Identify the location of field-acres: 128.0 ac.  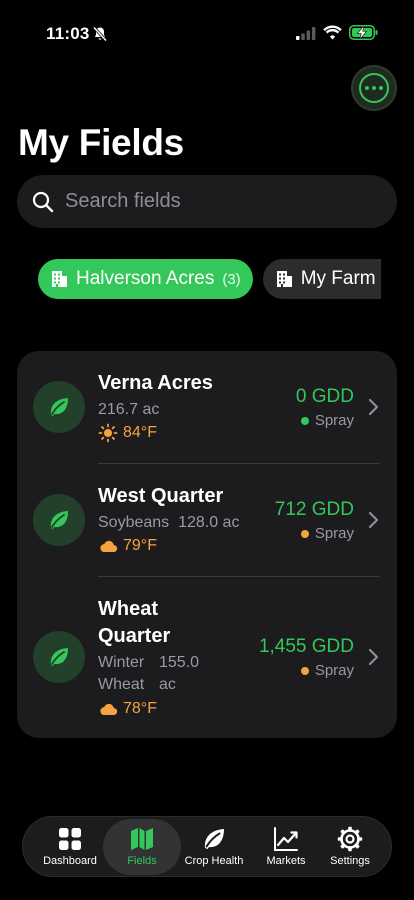
(209, 522).